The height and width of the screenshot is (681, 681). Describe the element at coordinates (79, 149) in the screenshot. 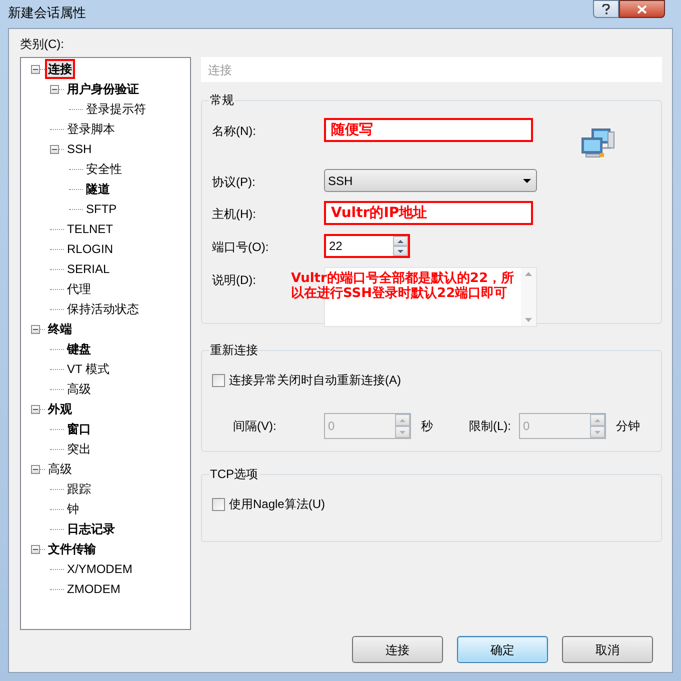

I see `tree-item: SSH` at that location.